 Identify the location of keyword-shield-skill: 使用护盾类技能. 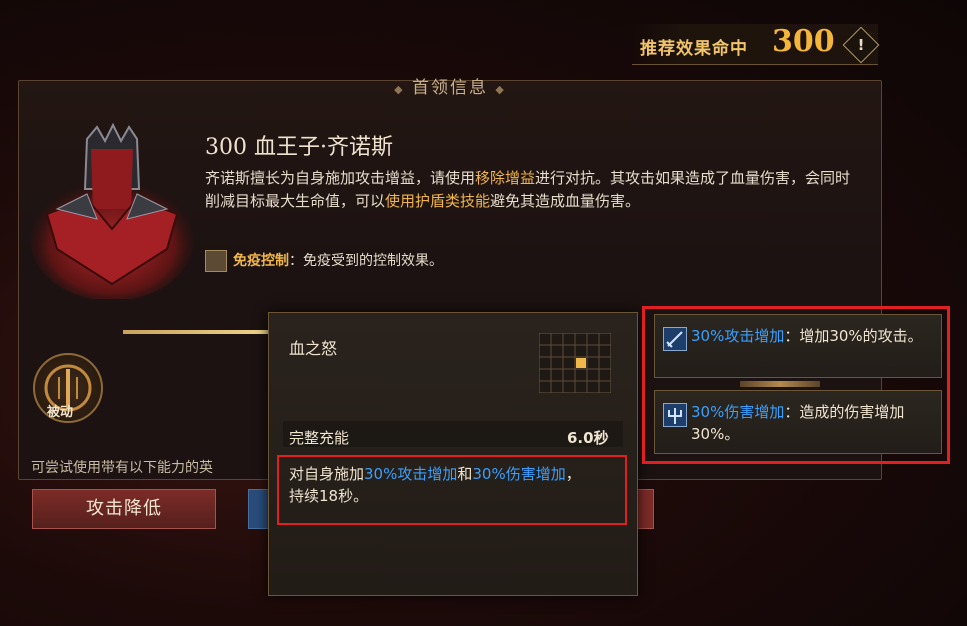
(438, 201).